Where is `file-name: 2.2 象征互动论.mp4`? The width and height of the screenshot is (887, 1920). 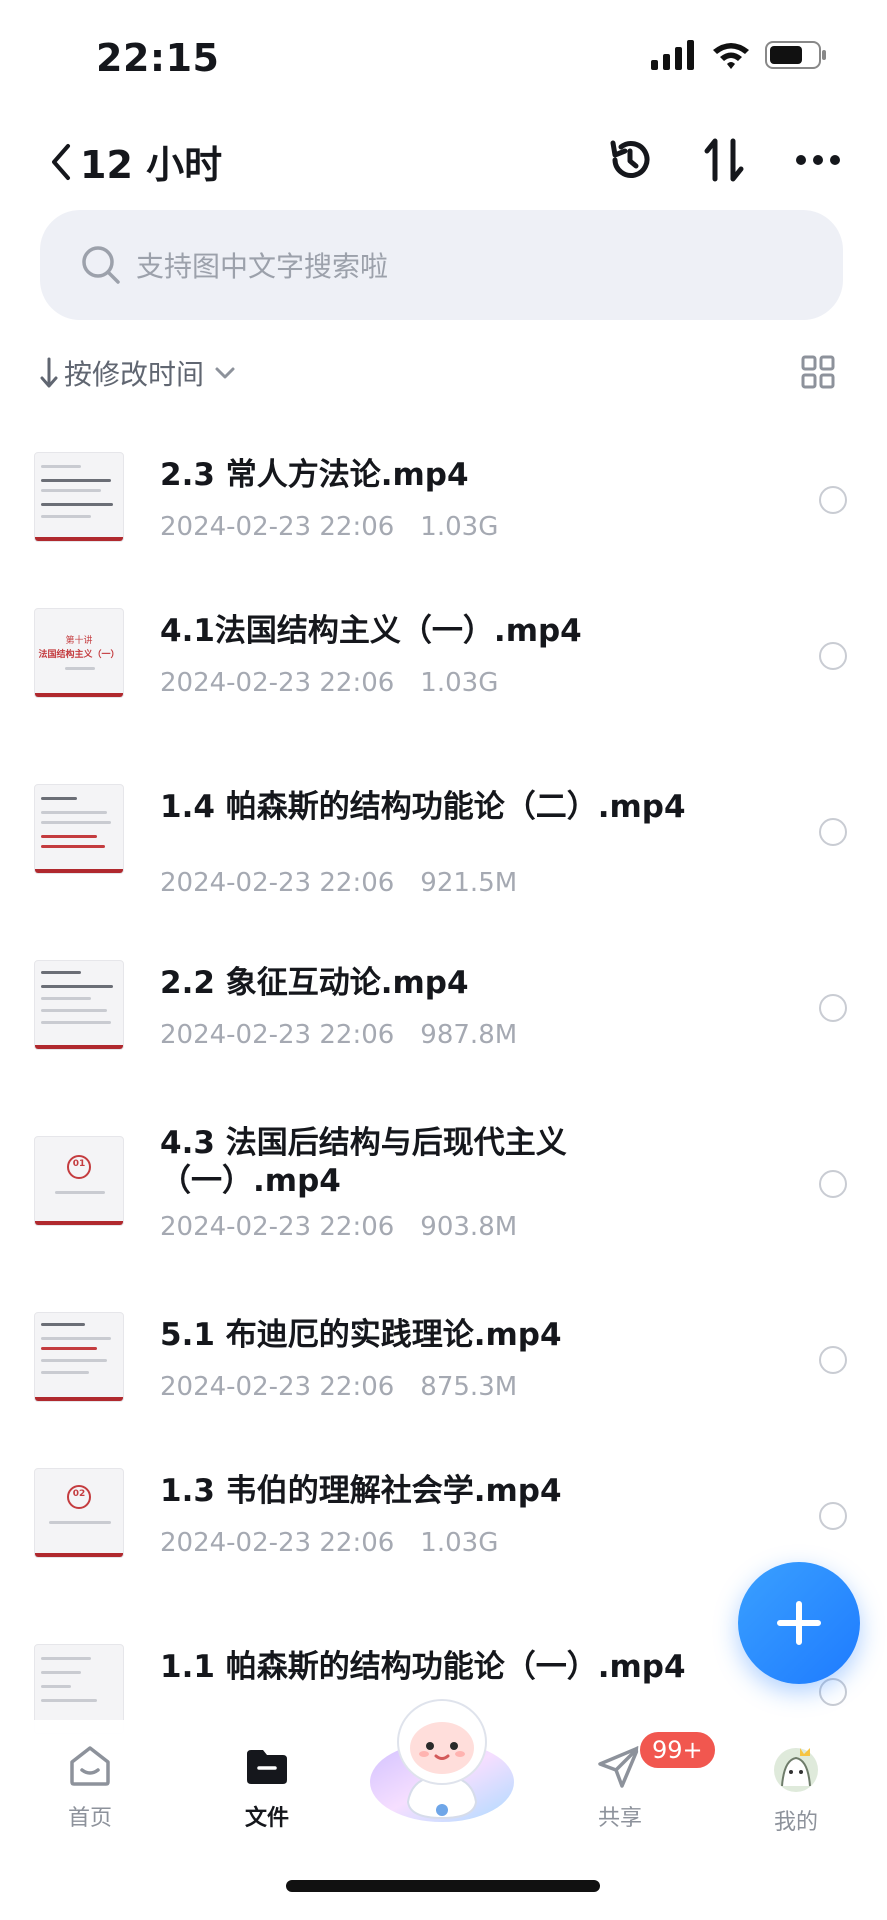 file-name: 2.2 象征互动论.mp4 is located at coordinates (314, 983).